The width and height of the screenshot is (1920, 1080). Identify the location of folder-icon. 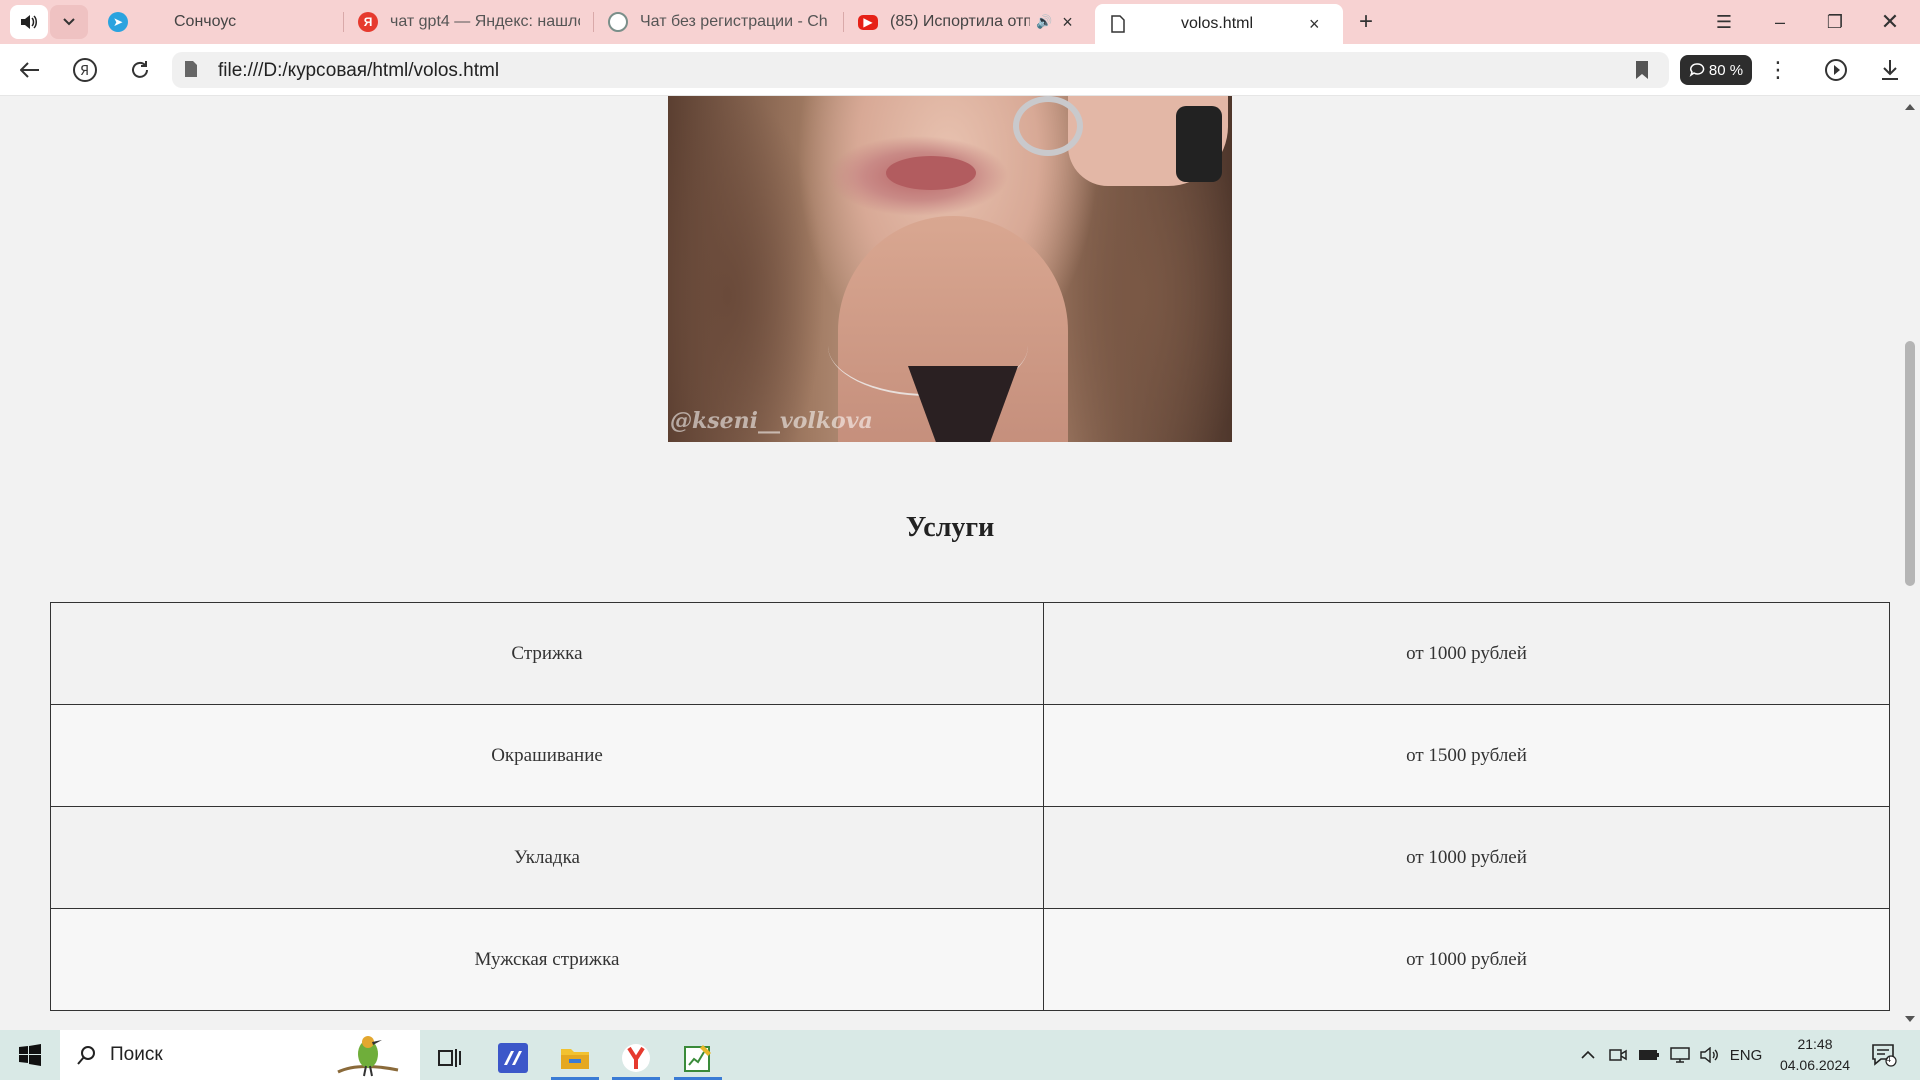
(575, 1058).